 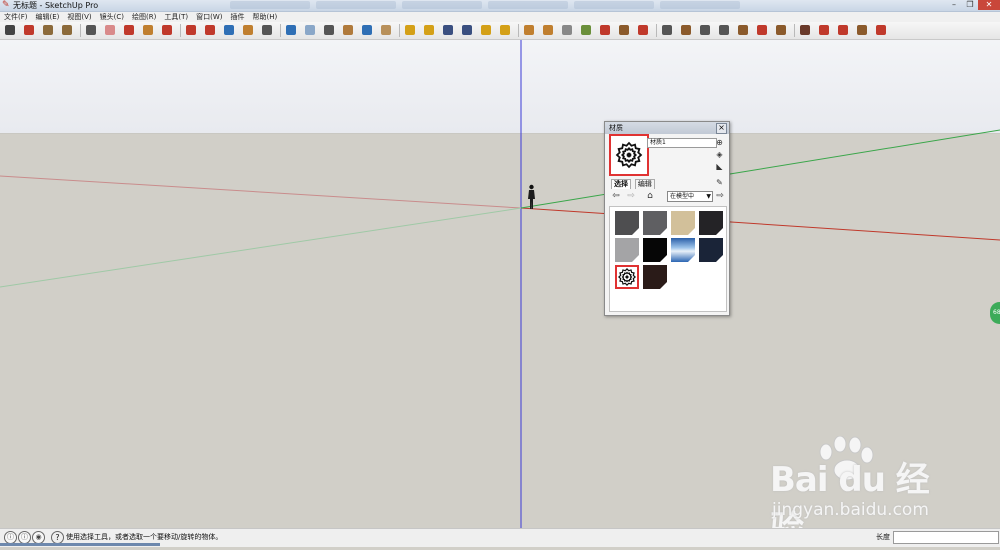 What do you see at coordinates (989, 5) in the screenshot?
I see `close-button: ✕` at bounding box center [989, 5].